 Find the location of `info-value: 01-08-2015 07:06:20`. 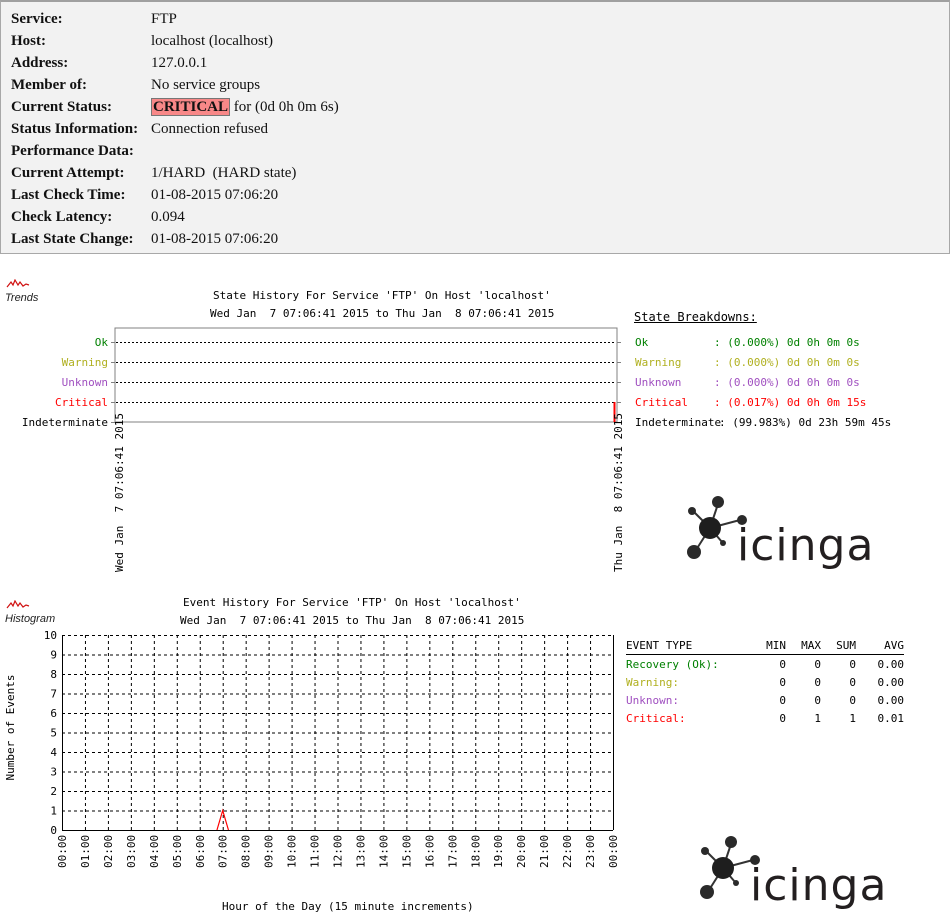

info-value: 01-08-2015 07:06:20 is located at coordinates (215, 194).